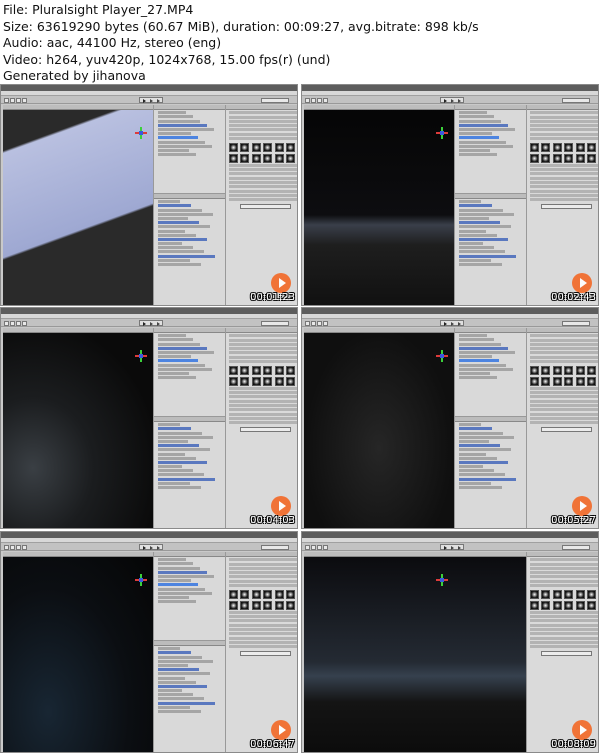  I want to click on video-thumbnail: 00:02:43, so click(450, 195).